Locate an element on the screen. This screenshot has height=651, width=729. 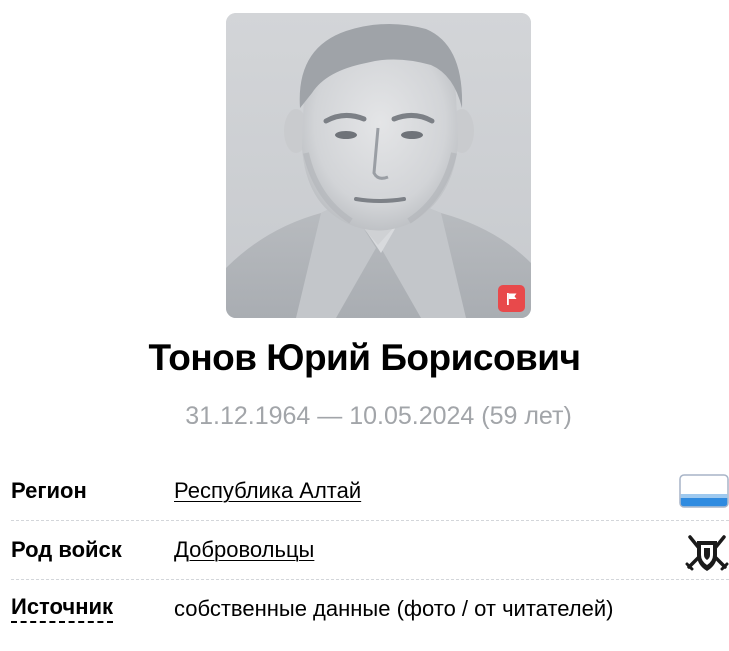
info-row-region: Регион Республика Алтай is located at coordinates (370, 491).